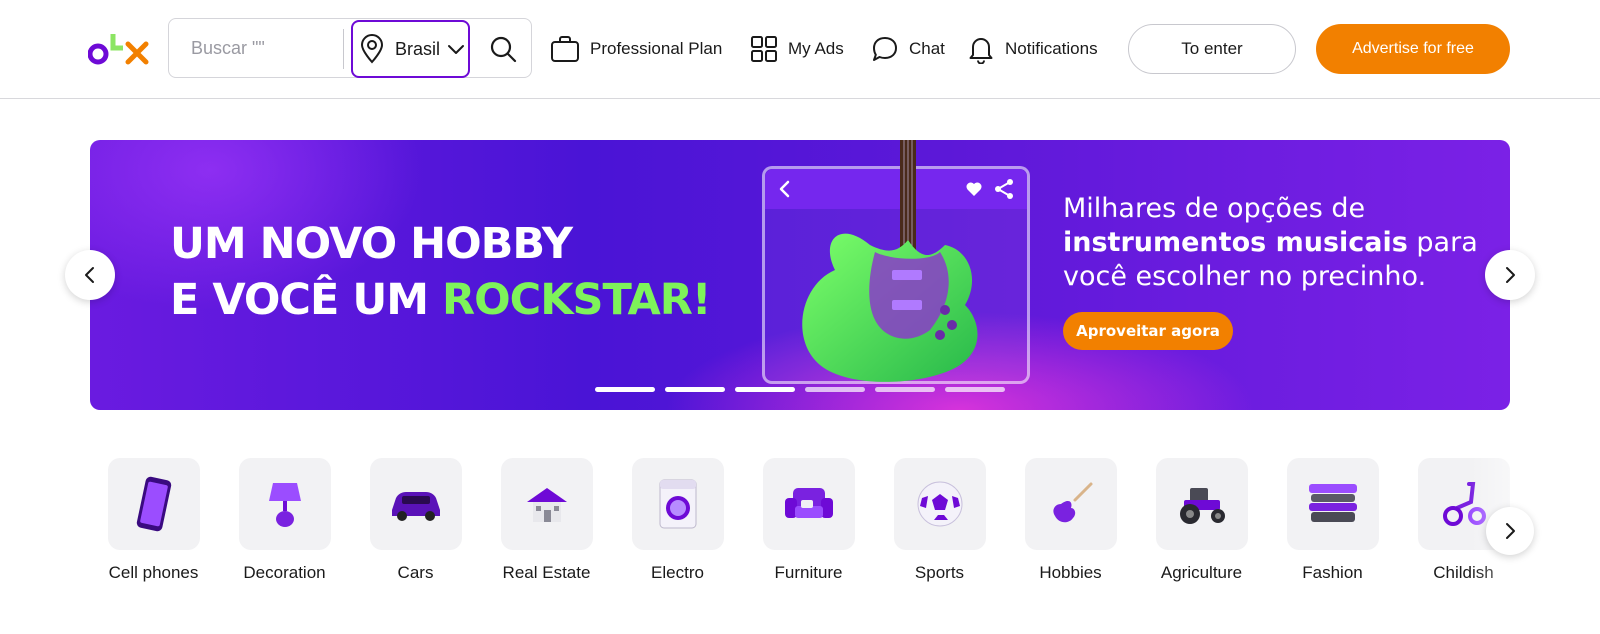 This screenshot has width=1600, height=634. I want to click on house-icon, so click(546, 505).